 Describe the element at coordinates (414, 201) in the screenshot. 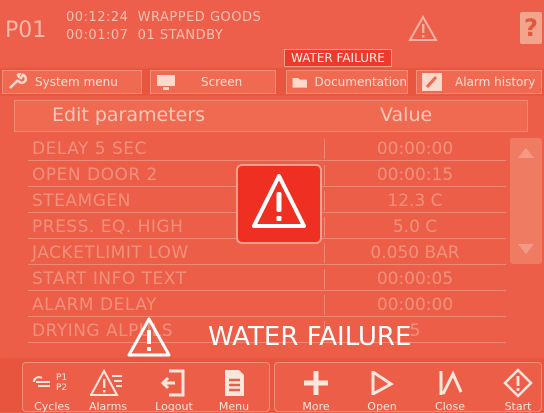

I see `parameter-value: 12.3 C` at that location.